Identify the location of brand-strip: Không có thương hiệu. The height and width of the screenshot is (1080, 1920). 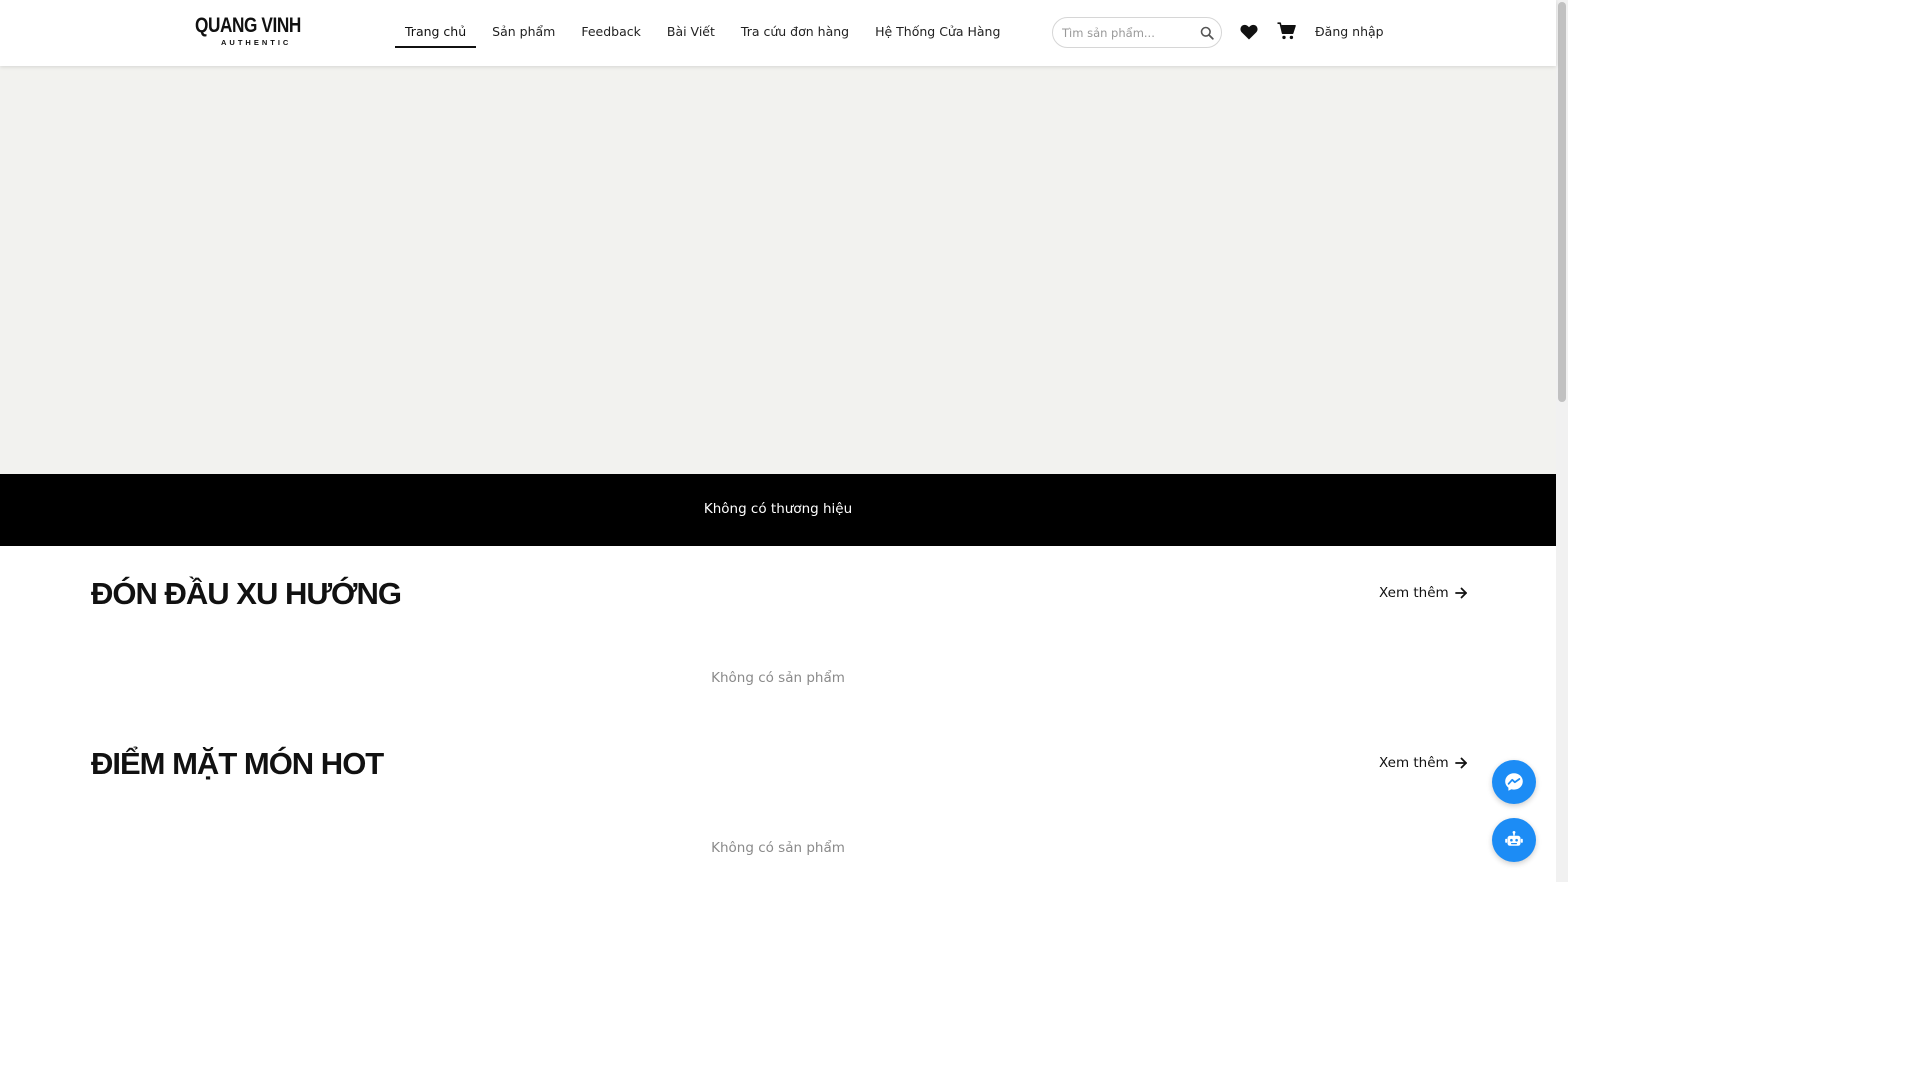
(778, 510).